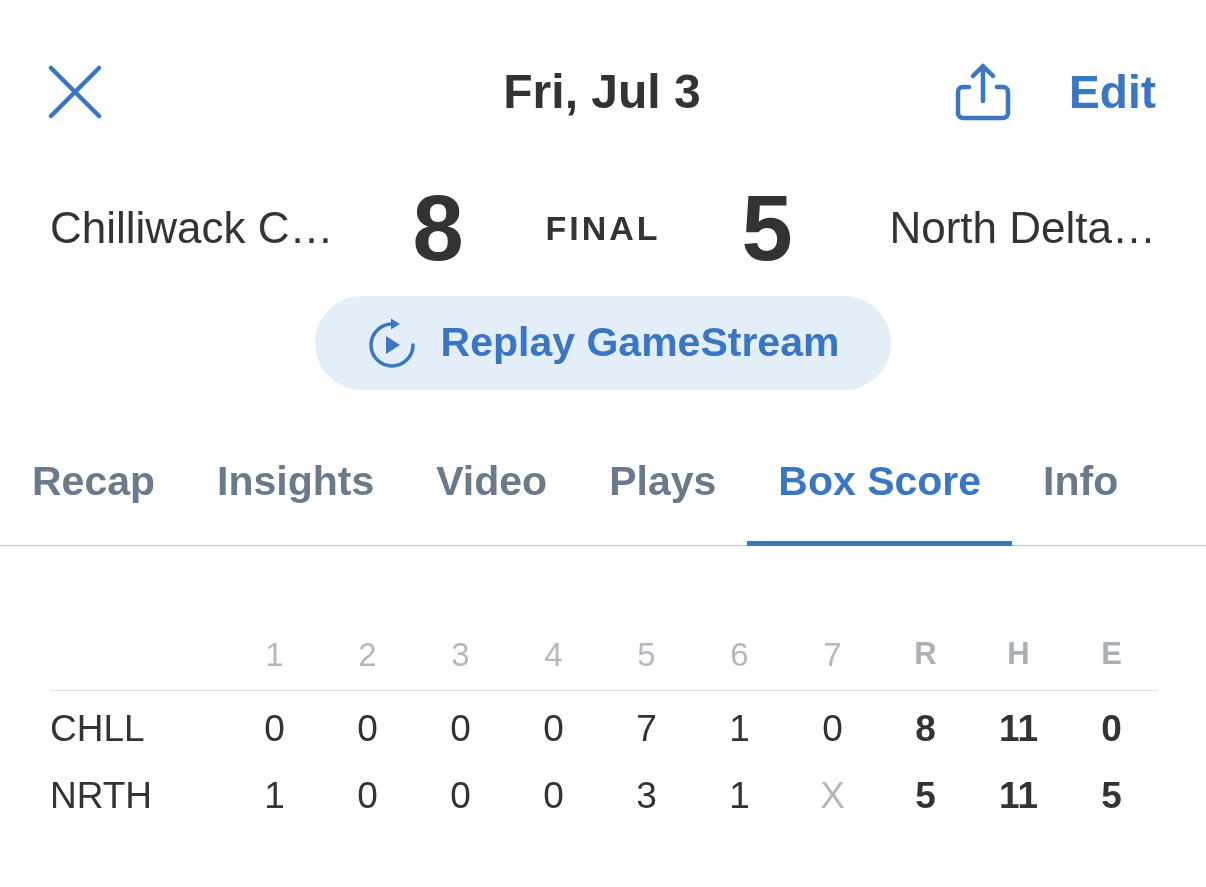  What do you see at coordinates (646, 728) in the screenshot?
I see `inning-score: 7` at bounding box center [646, 728].